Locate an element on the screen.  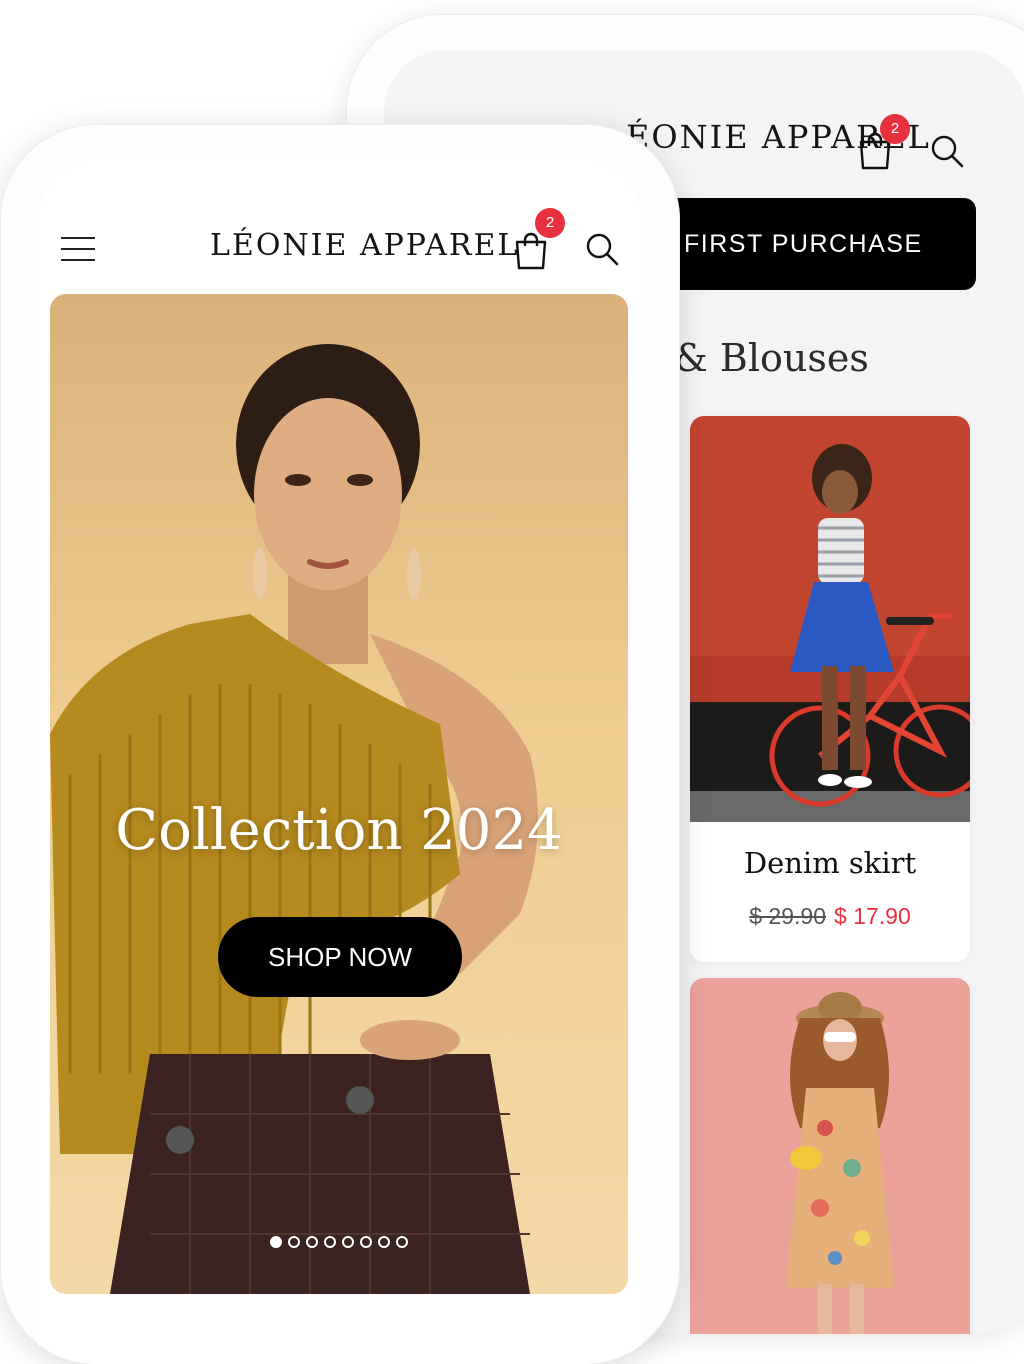
woman-in-floral-dress-photo is located at coordinates (830, 1156).